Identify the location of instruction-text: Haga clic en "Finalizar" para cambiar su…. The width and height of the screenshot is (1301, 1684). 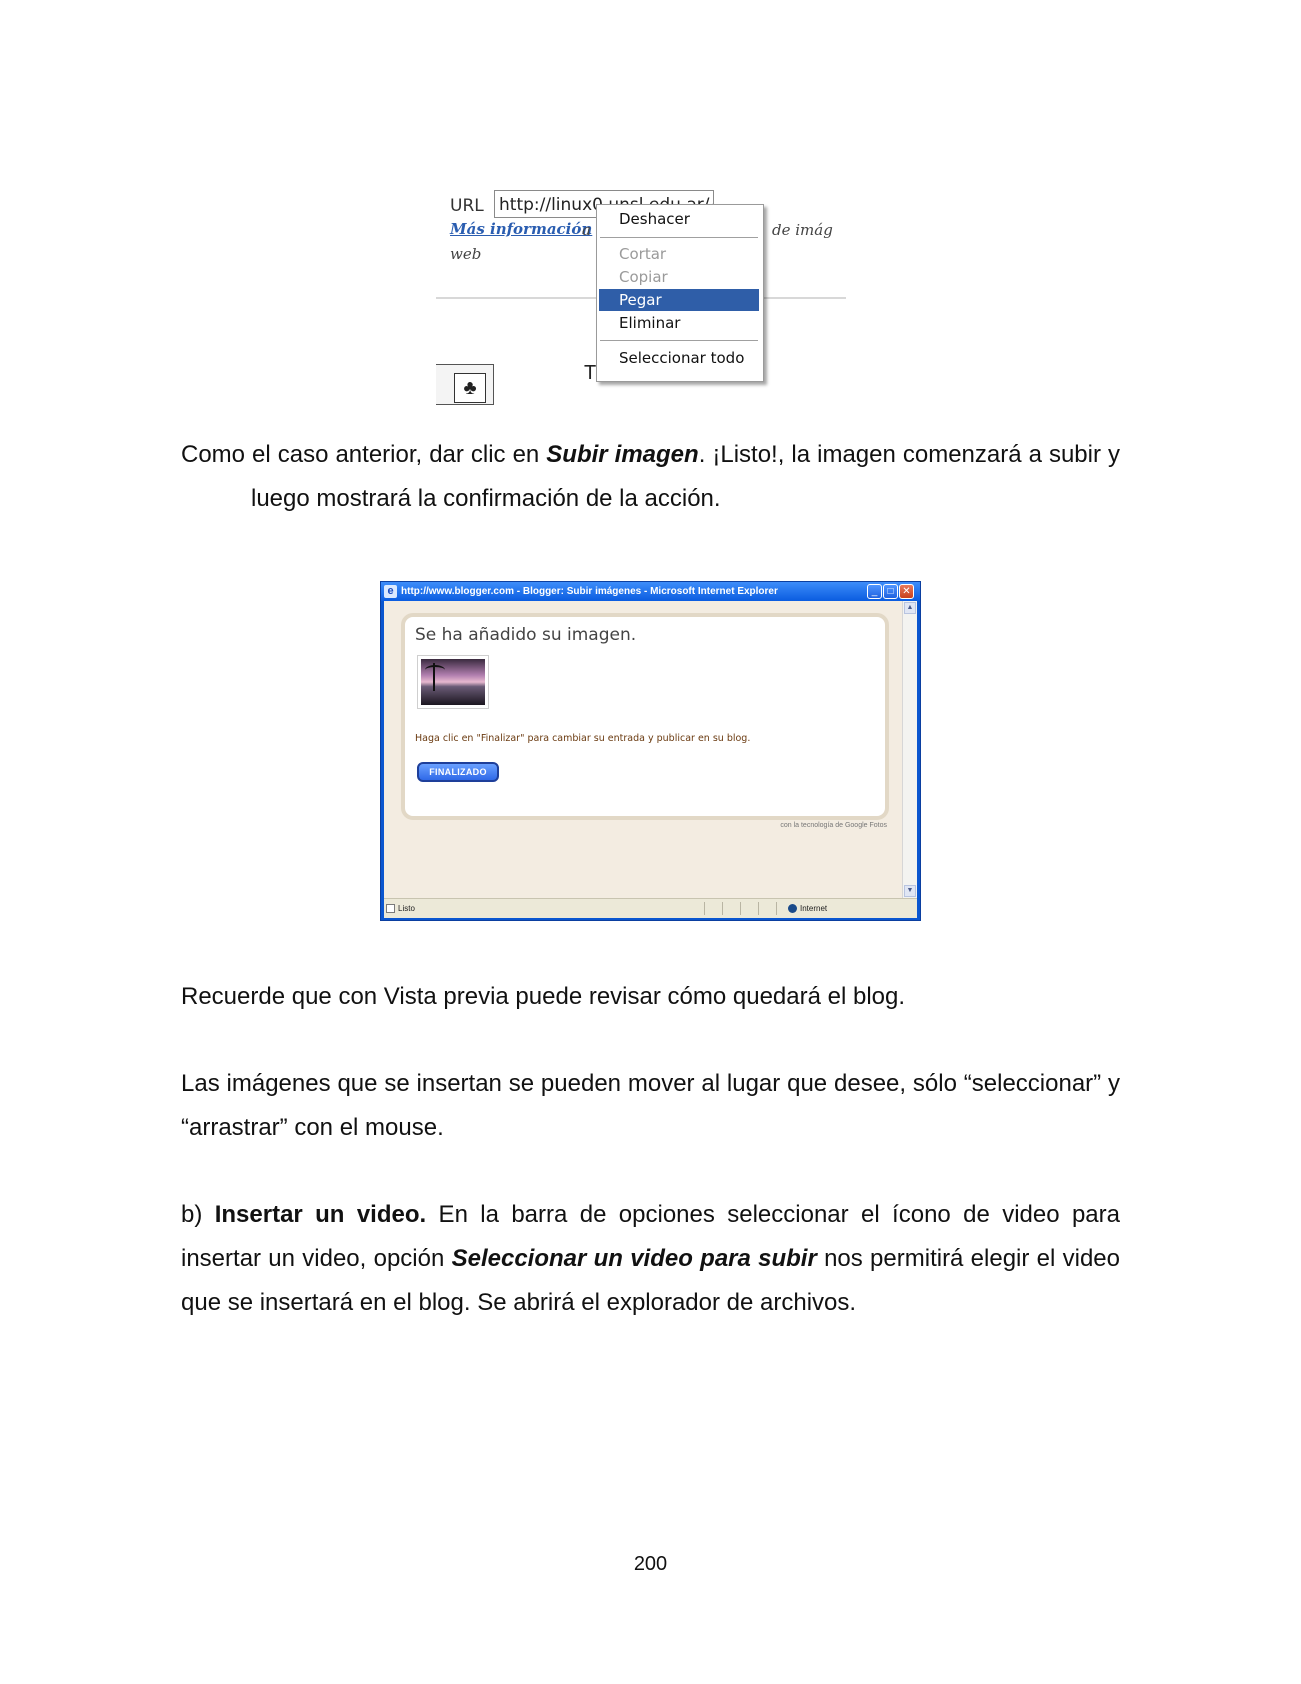
(583, 738).